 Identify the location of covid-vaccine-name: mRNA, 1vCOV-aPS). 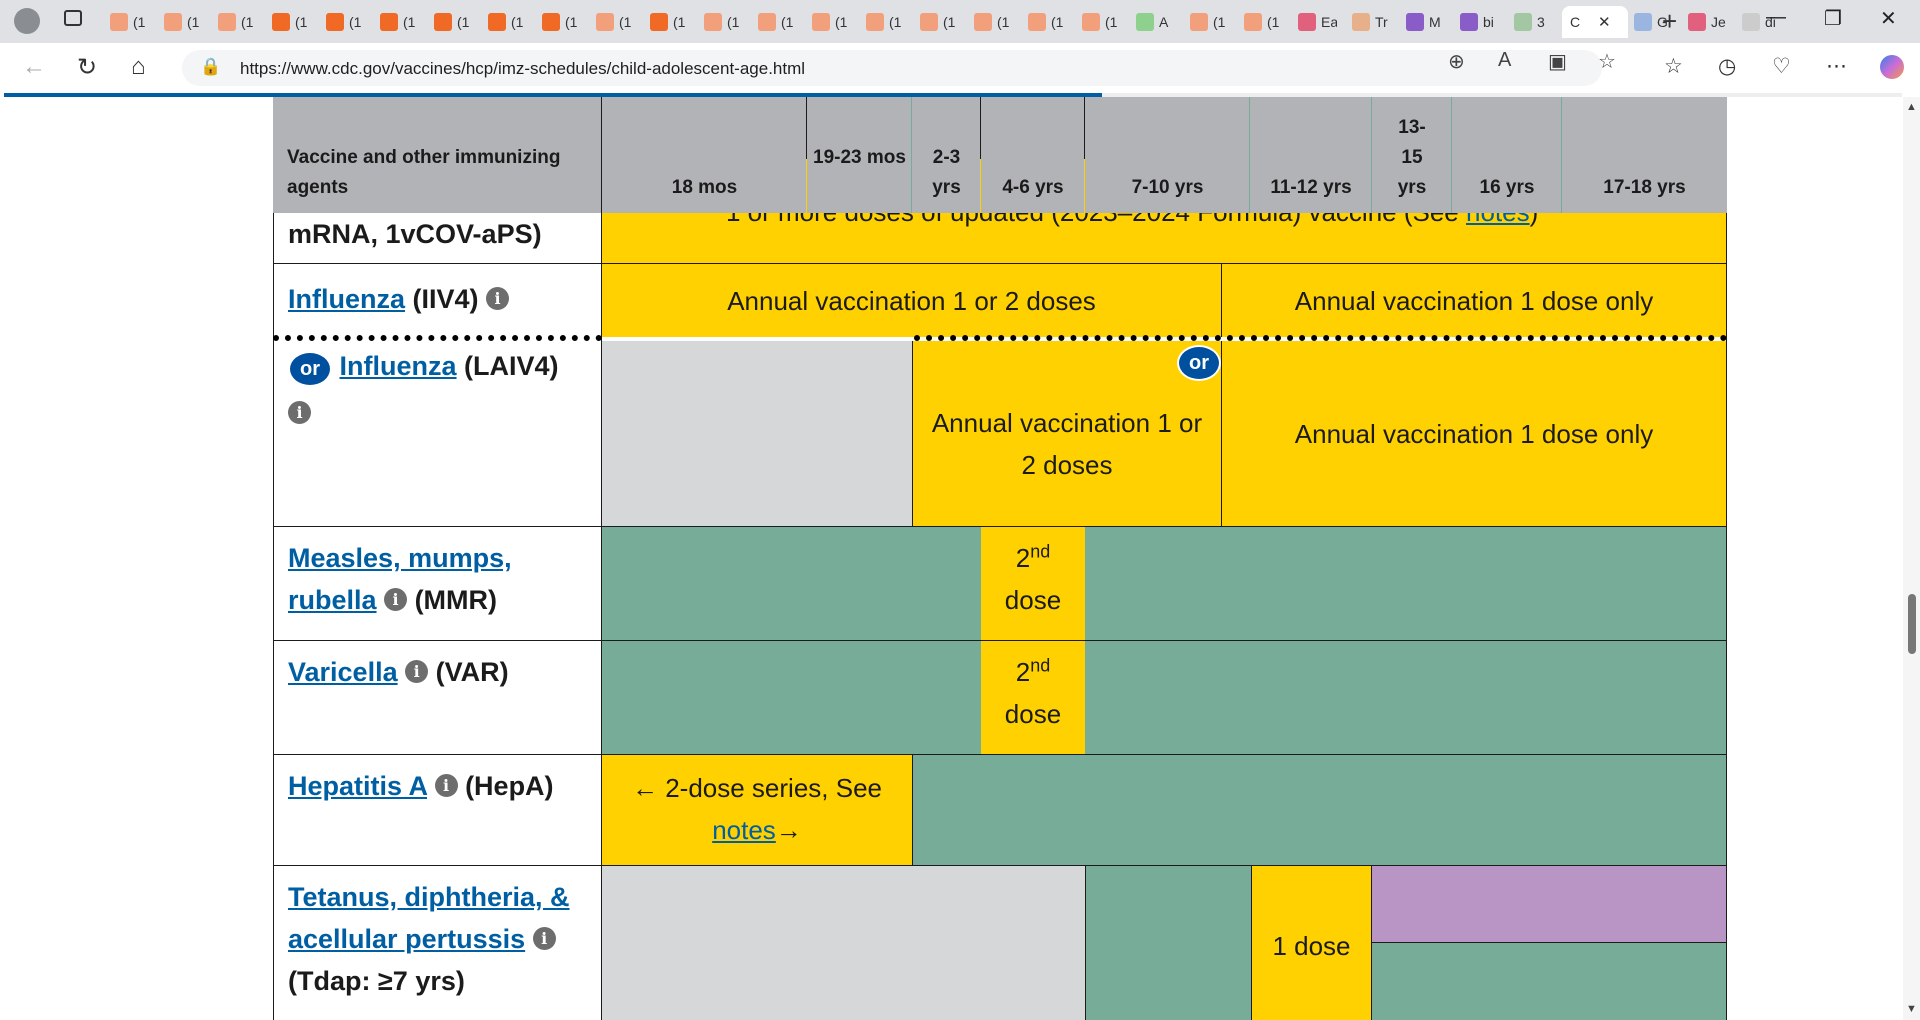
(437, 238).